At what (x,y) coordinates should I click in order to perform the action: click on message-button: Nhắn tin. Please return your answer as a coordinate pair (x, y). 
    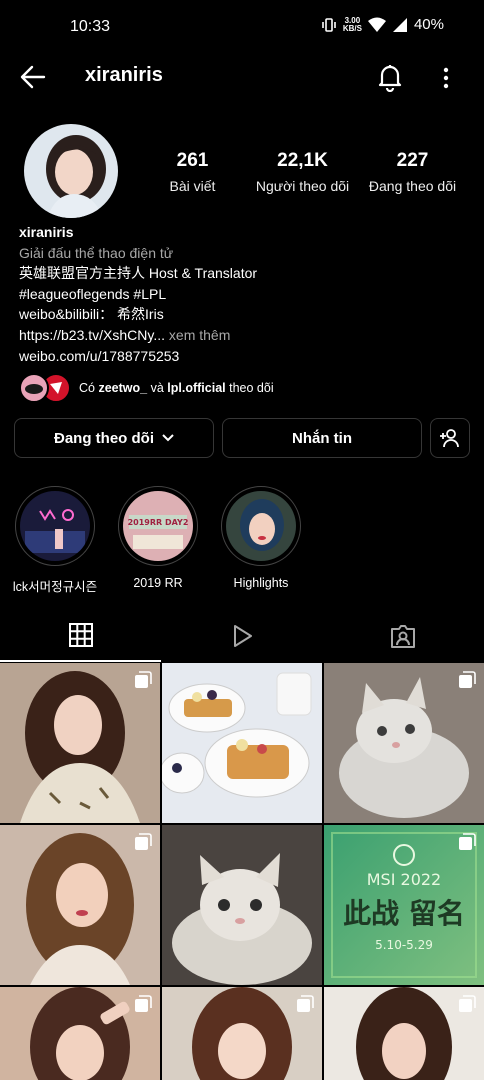
    Looking at the image, I should click on (322, 438).